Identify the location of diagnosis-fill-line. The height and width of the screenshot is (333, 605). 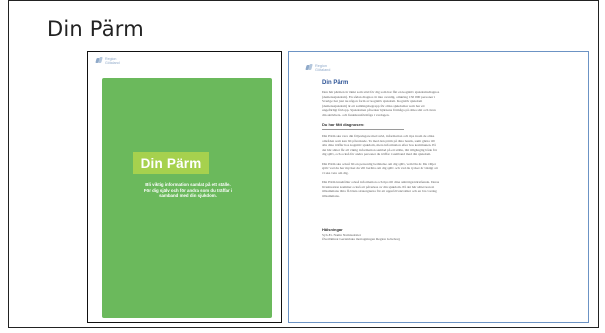
(363, 129).